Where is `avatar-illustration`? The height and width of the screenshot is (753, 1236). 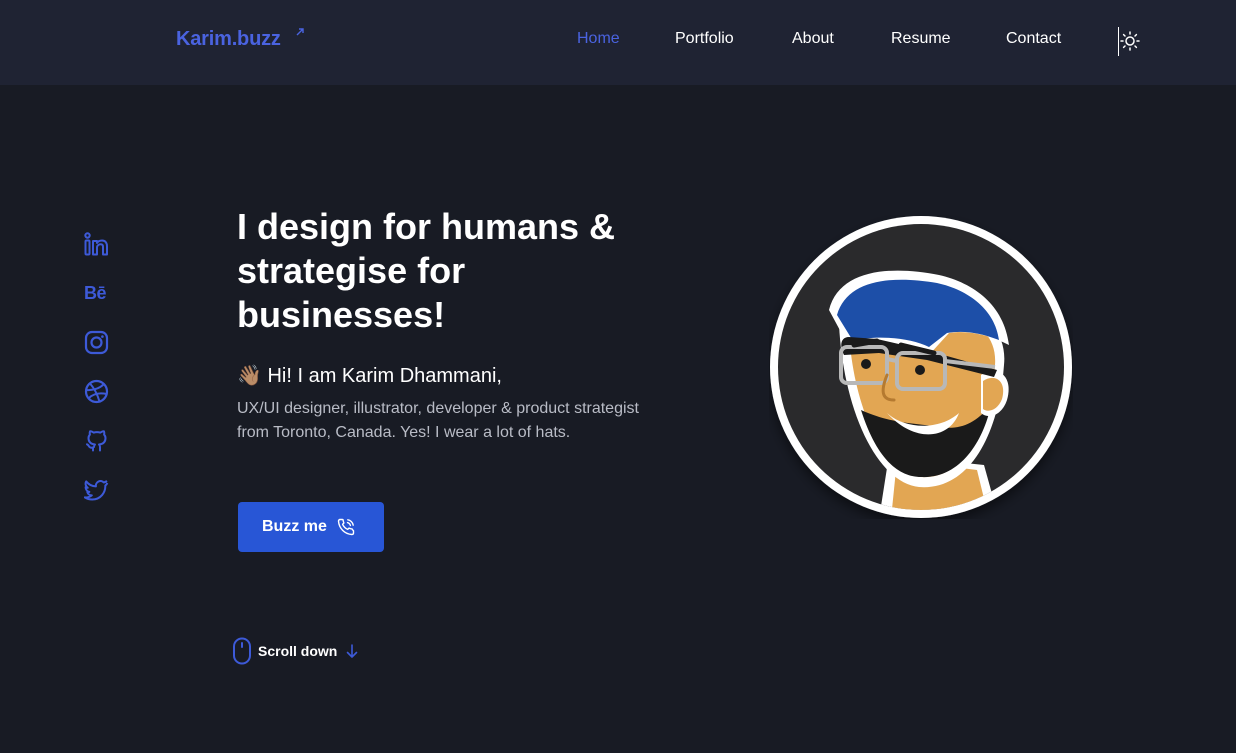 avatar-illustration is located at coordinates (921, 367).